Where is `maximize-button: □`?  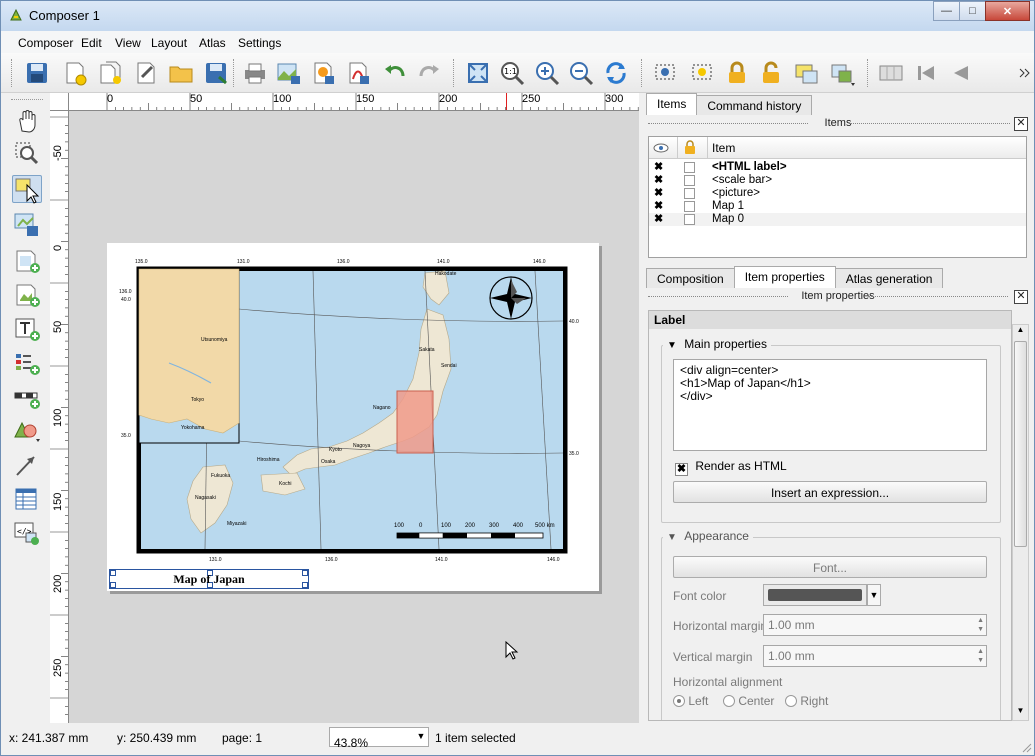 maximize-button: □ is located at coordinates (972, 11).